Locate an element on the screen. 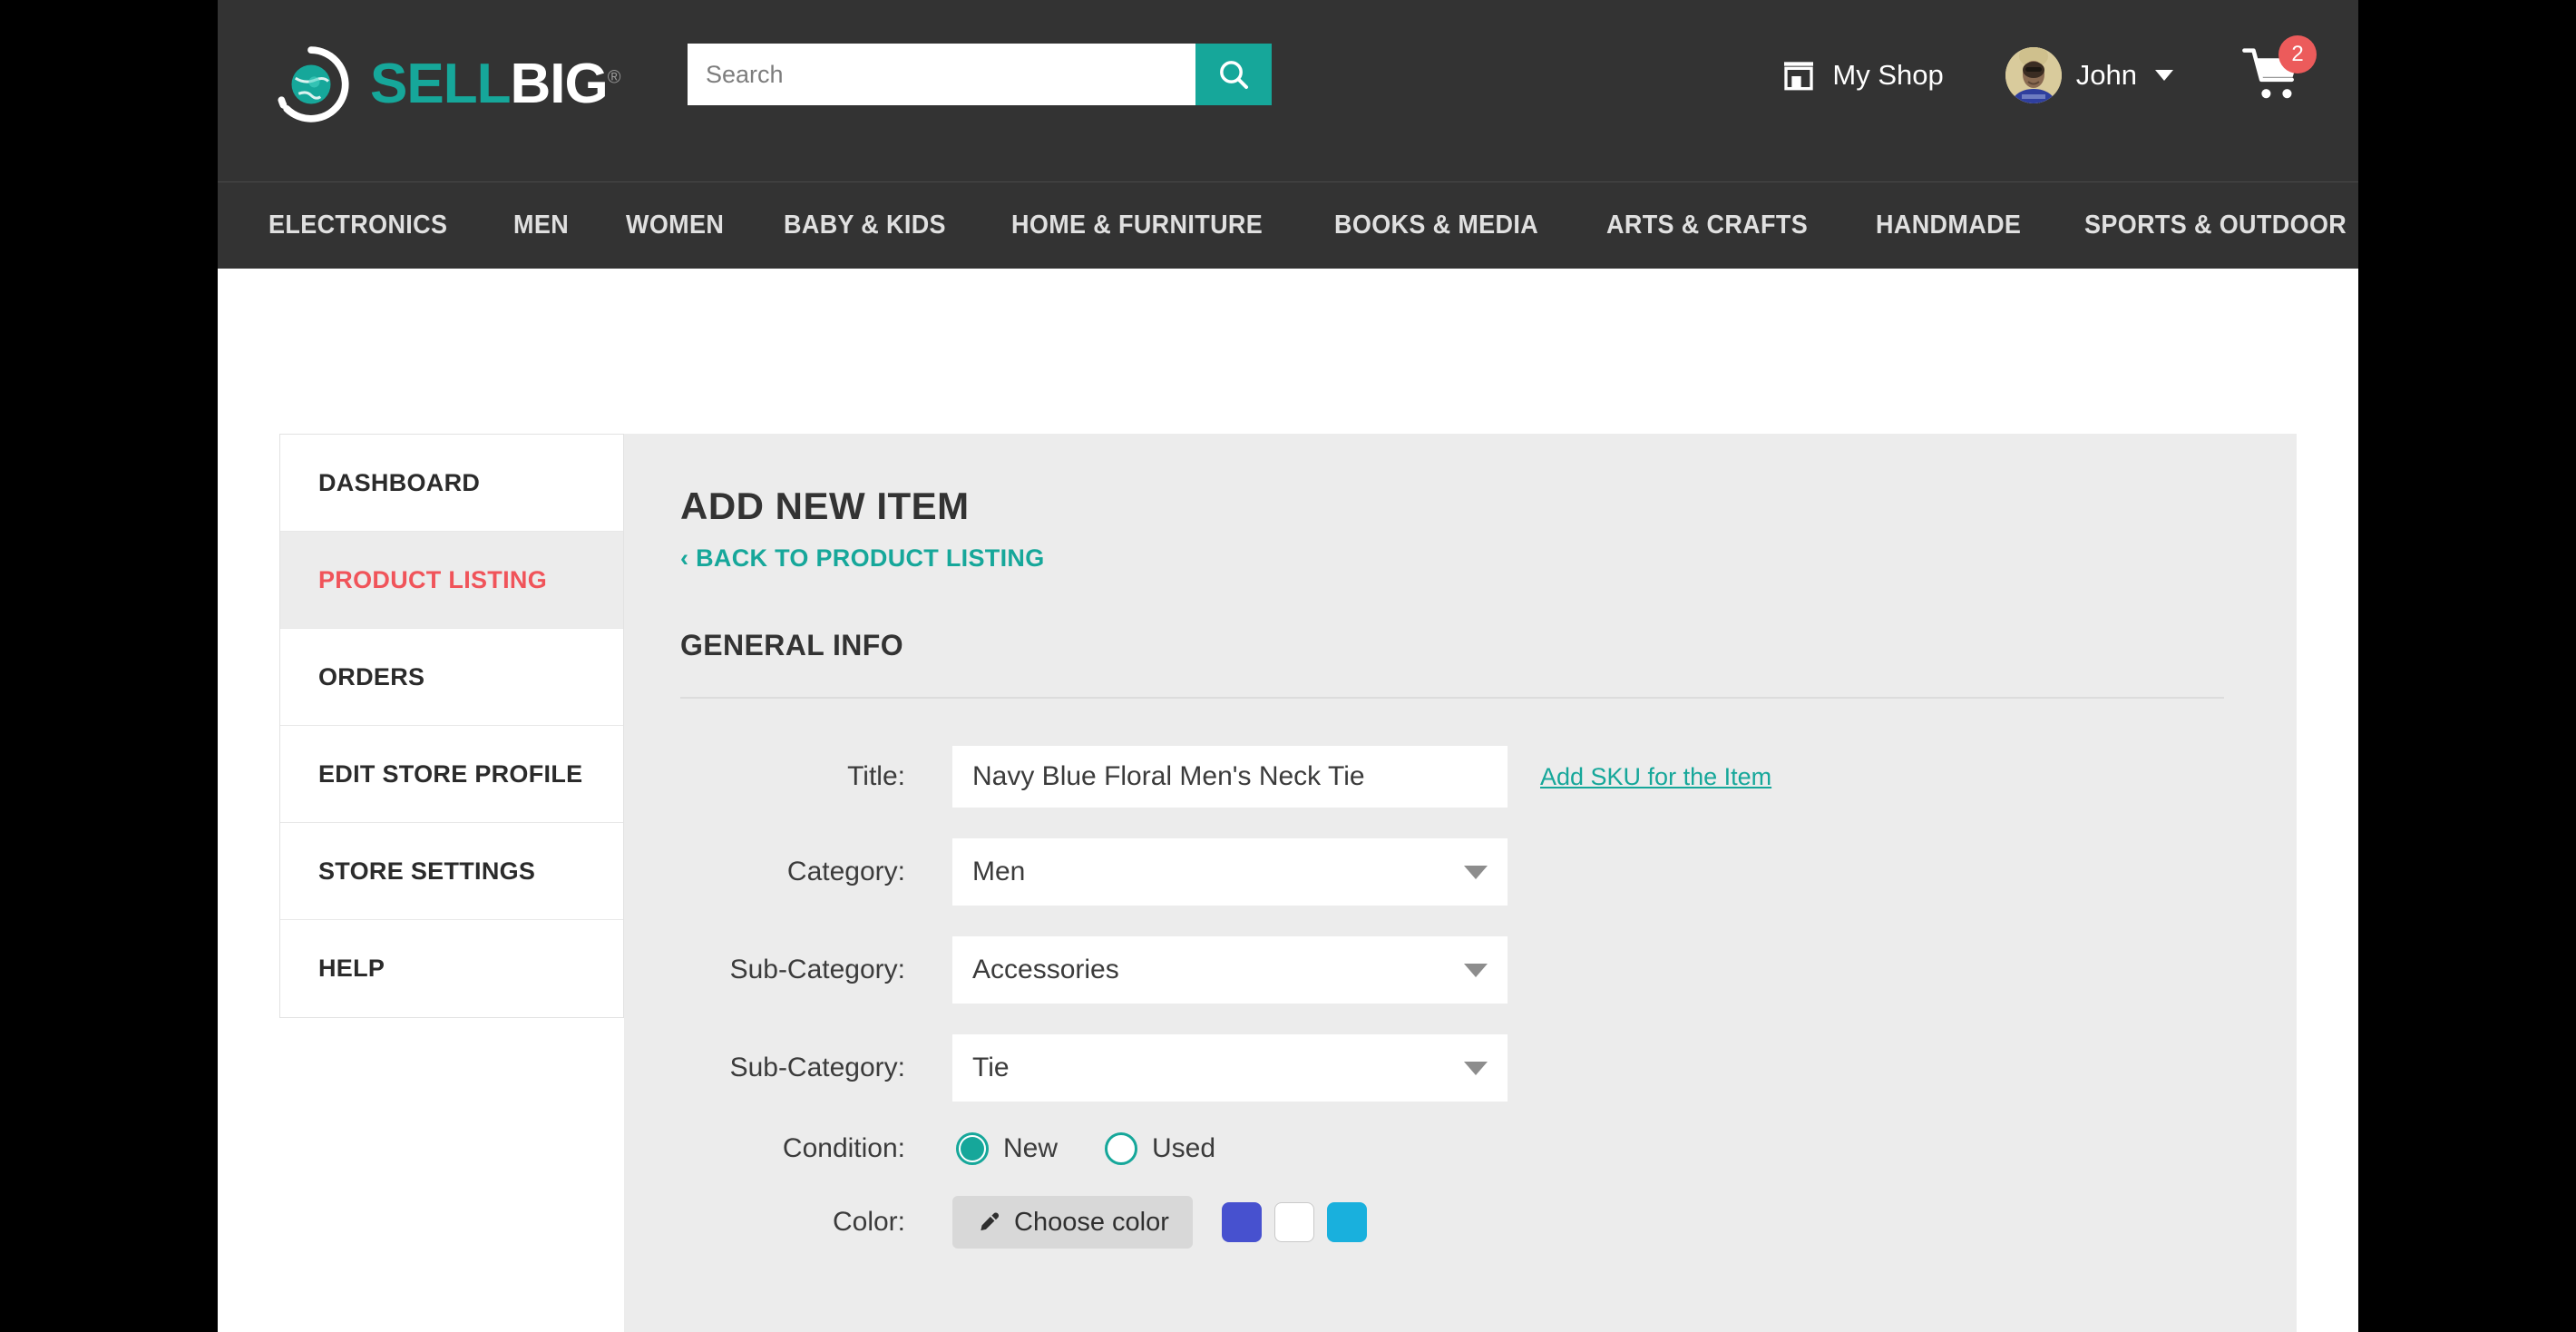  color-swatch-white is located at coordinates (1293, 1222).